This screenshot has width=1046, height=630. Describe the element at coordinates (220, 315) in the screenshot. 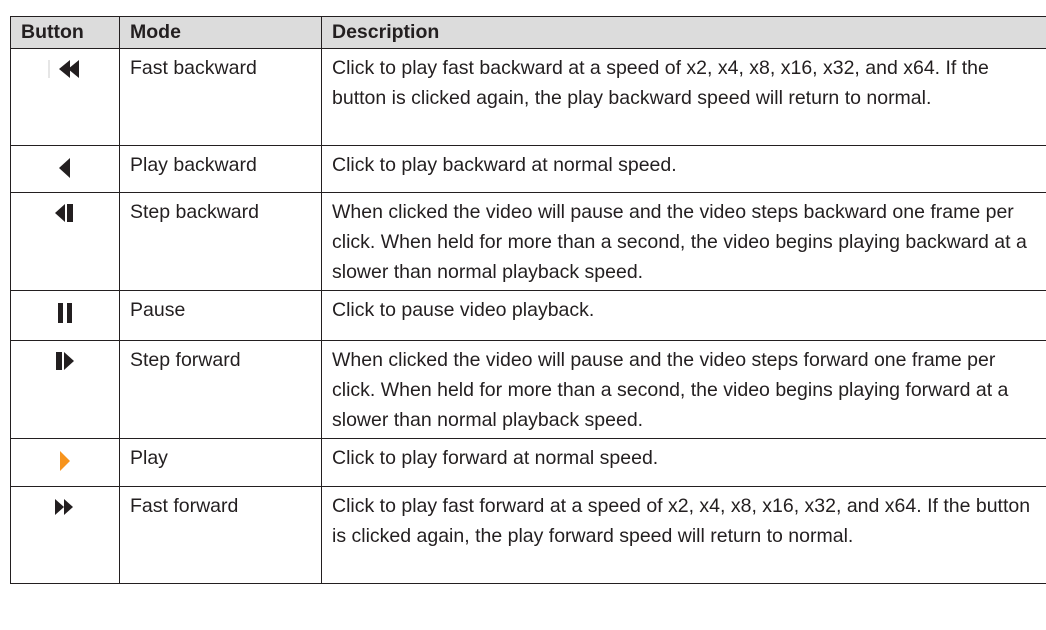

I see `mode-cell: Pause` at that location.